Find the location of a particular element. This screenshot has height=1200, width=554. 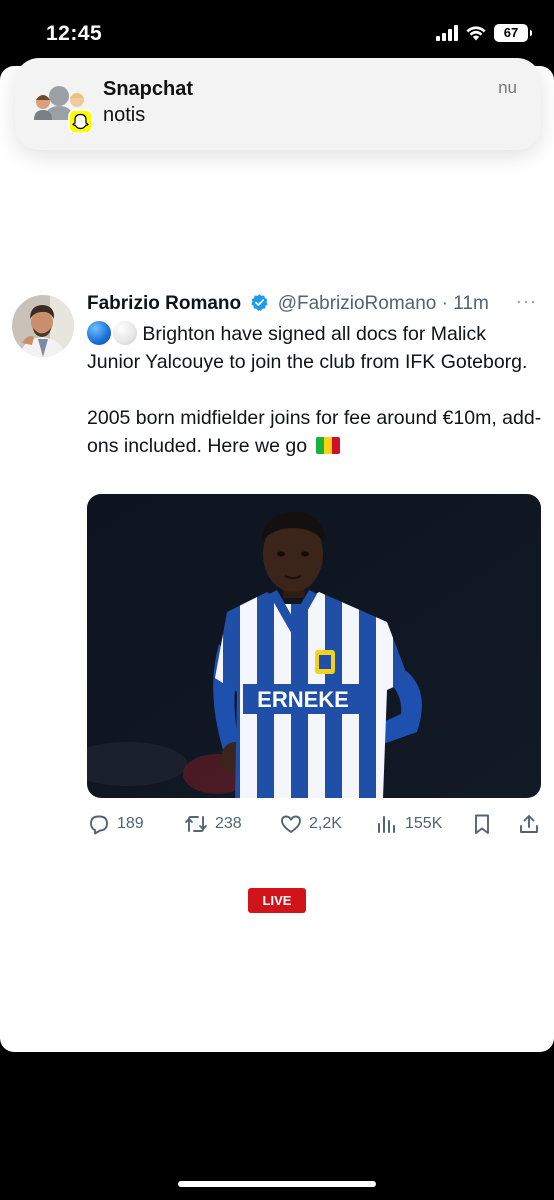

verified-icon is located at coordinates (260, 302).